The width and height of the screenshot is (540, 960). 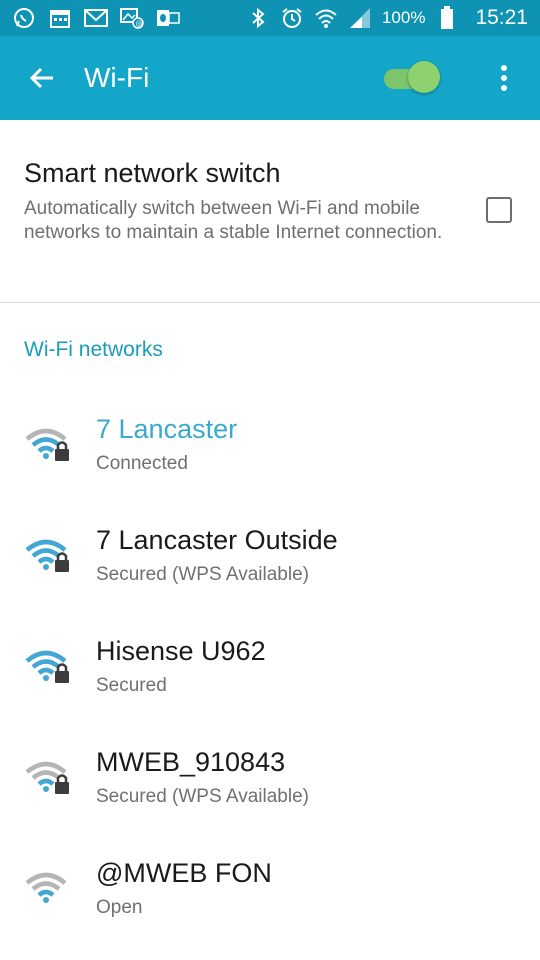 I want to click on wifi-status-icon, so click(x=326, y=18).